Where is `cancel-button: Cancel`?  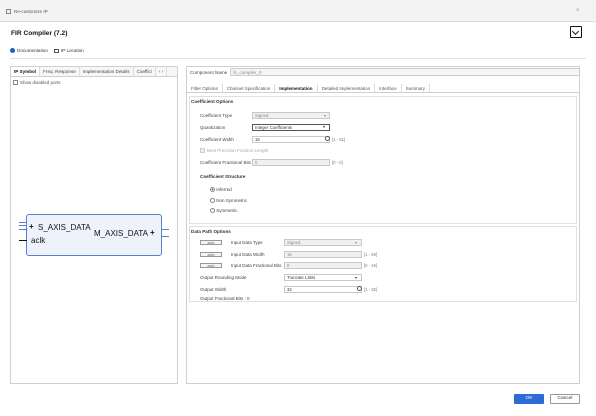 cancel-button: Cancel is located at coordinates (565, 399).